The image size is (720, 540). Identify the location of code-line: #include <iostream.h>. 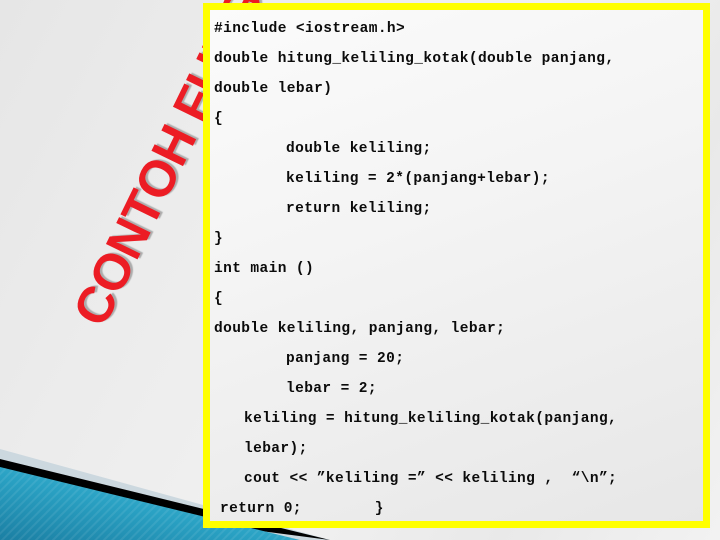
(310, 29).